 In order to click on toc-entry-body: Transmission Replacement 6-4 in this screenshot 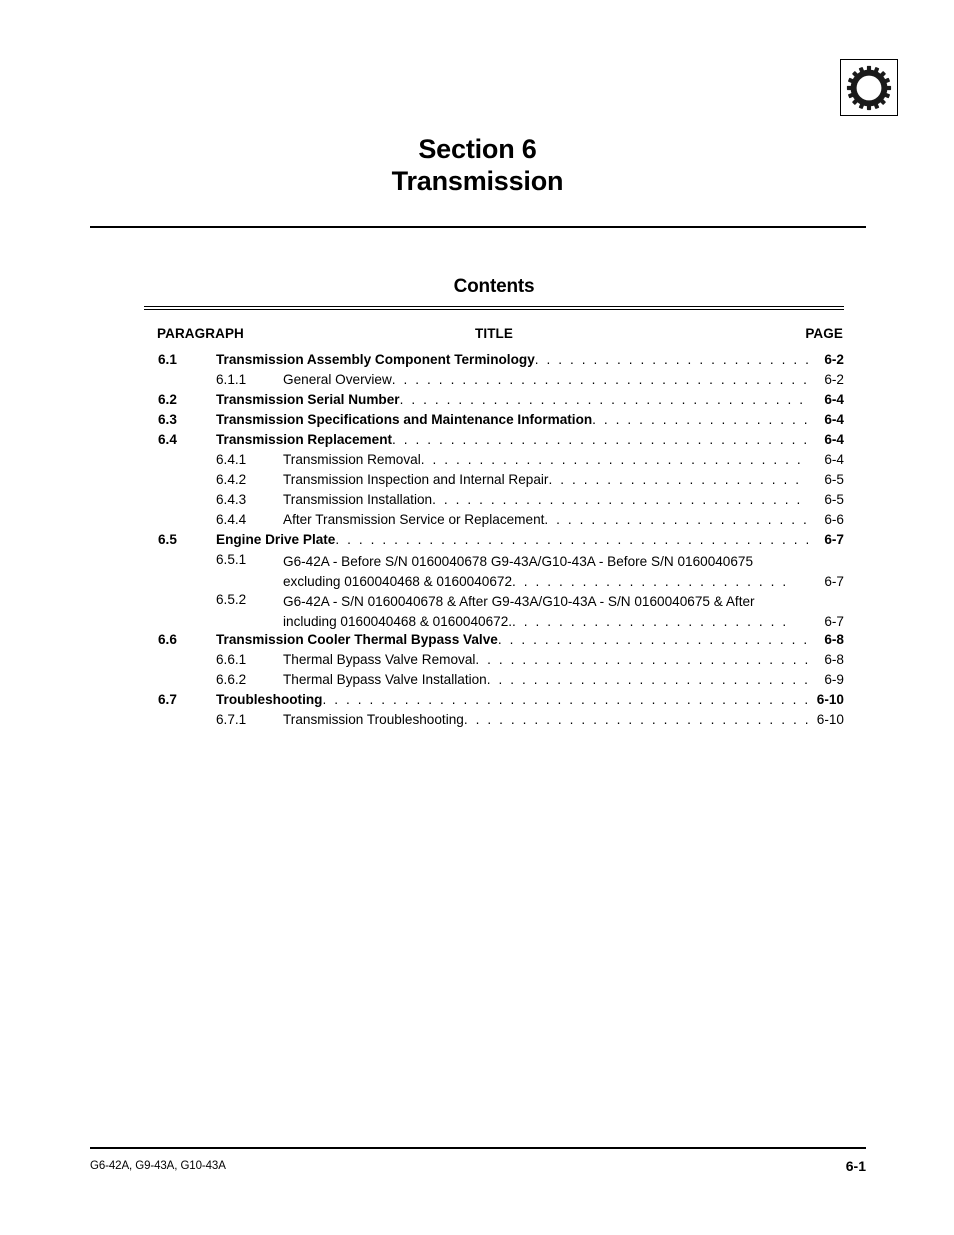, I will do `click(530, 439)`.